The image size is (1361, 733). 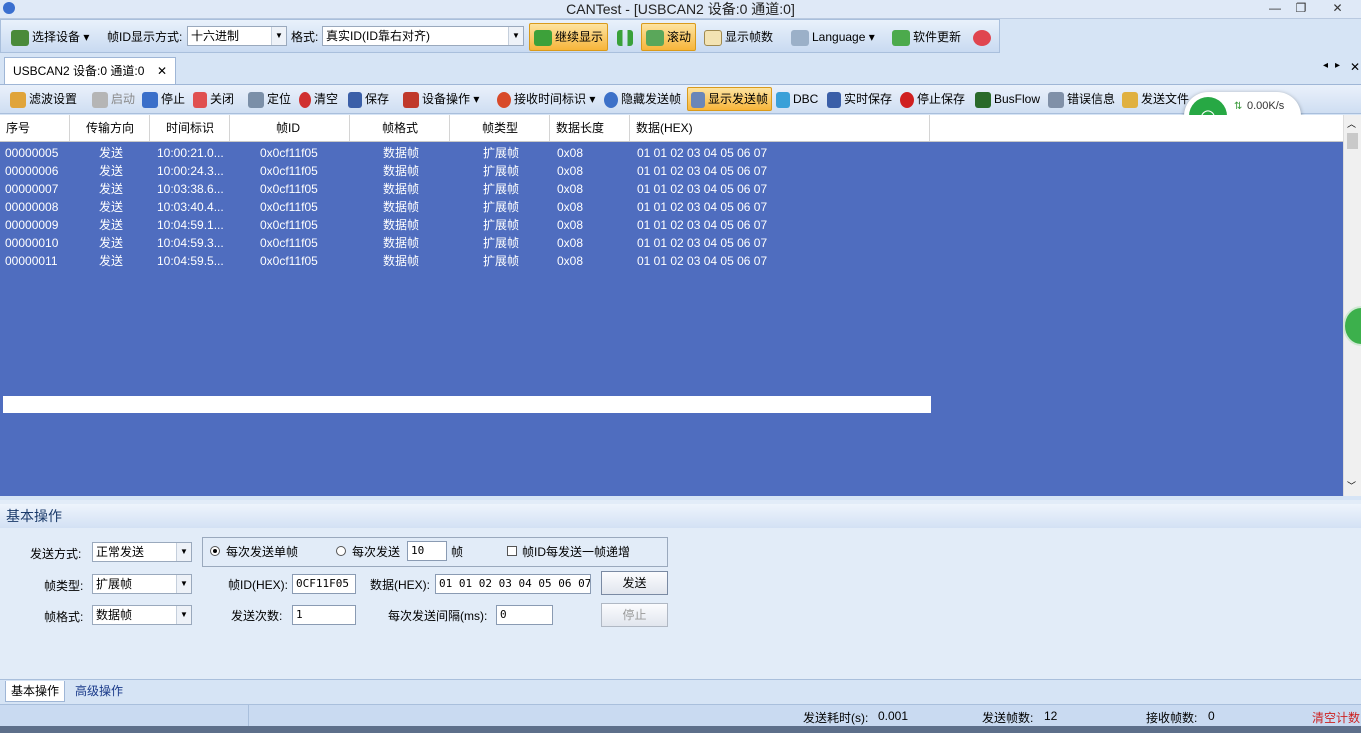 What do you see at coordinates (1081, 99) in the screenshot?
I see `error-info-button: 错误信息` at bounding box center [1081, 99].